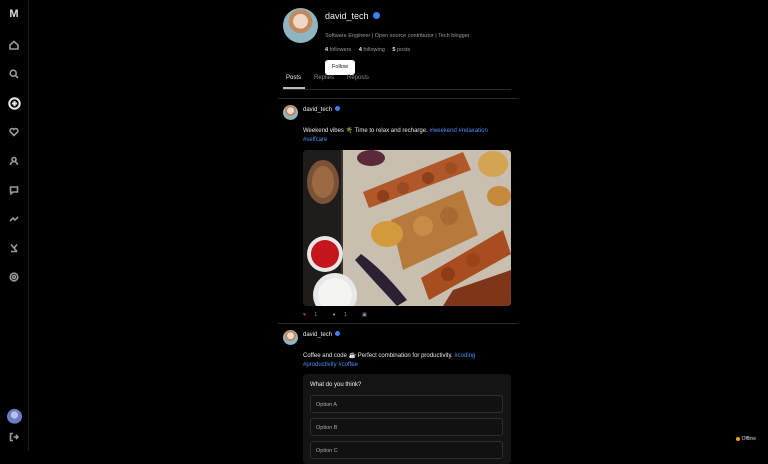 The image size is (768, 464). I want to click on messages-icon, so click(14, 190).